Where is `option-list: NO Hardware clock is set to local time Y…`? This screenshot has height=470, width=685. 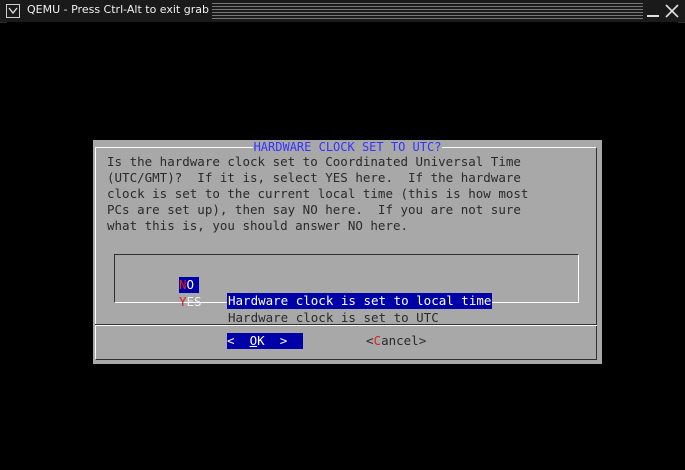 option-list: NO Hardware clock is set to local time Y… is located at coordinates (346, 289).